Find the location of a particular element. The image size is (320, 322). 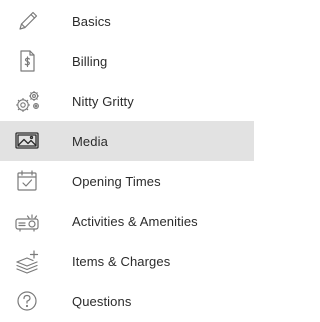

menu-item-media: Media is located at coordinates (127, 141).